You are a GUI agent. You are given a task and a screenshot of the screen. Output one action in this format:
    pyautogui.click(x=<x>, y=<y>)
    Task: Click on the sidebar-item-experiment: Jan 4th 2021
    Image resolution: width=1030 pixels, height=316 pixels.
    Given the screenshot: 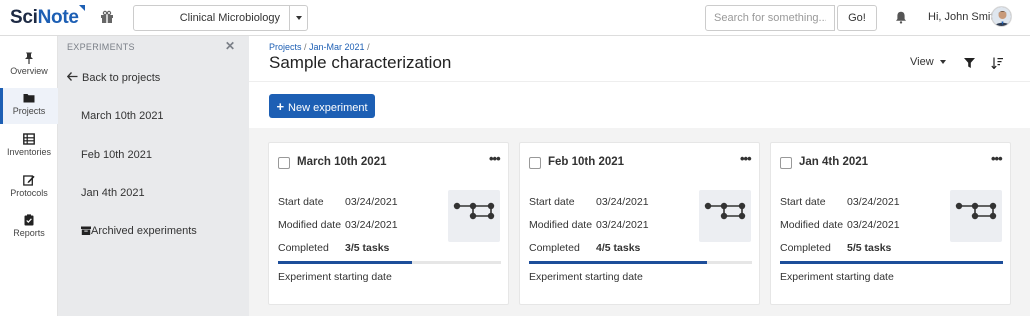 What is the action you would take?
    pyautogui.click(x=113, y=193)
    